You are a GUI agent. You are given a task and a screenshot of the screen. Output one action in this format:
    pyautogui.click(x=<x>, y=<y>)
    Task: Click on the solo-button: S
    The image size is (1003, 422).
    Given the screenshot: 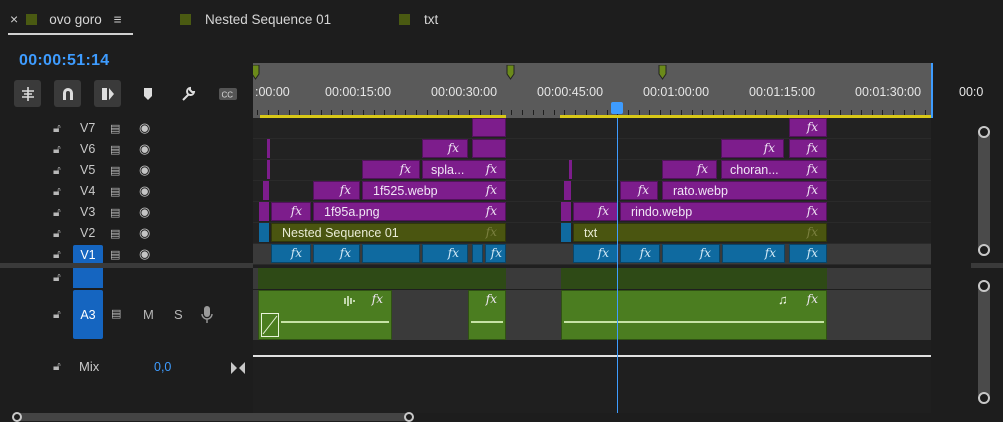 What is the action you would take?
    pyautogui.click(x=178, y=314)
    